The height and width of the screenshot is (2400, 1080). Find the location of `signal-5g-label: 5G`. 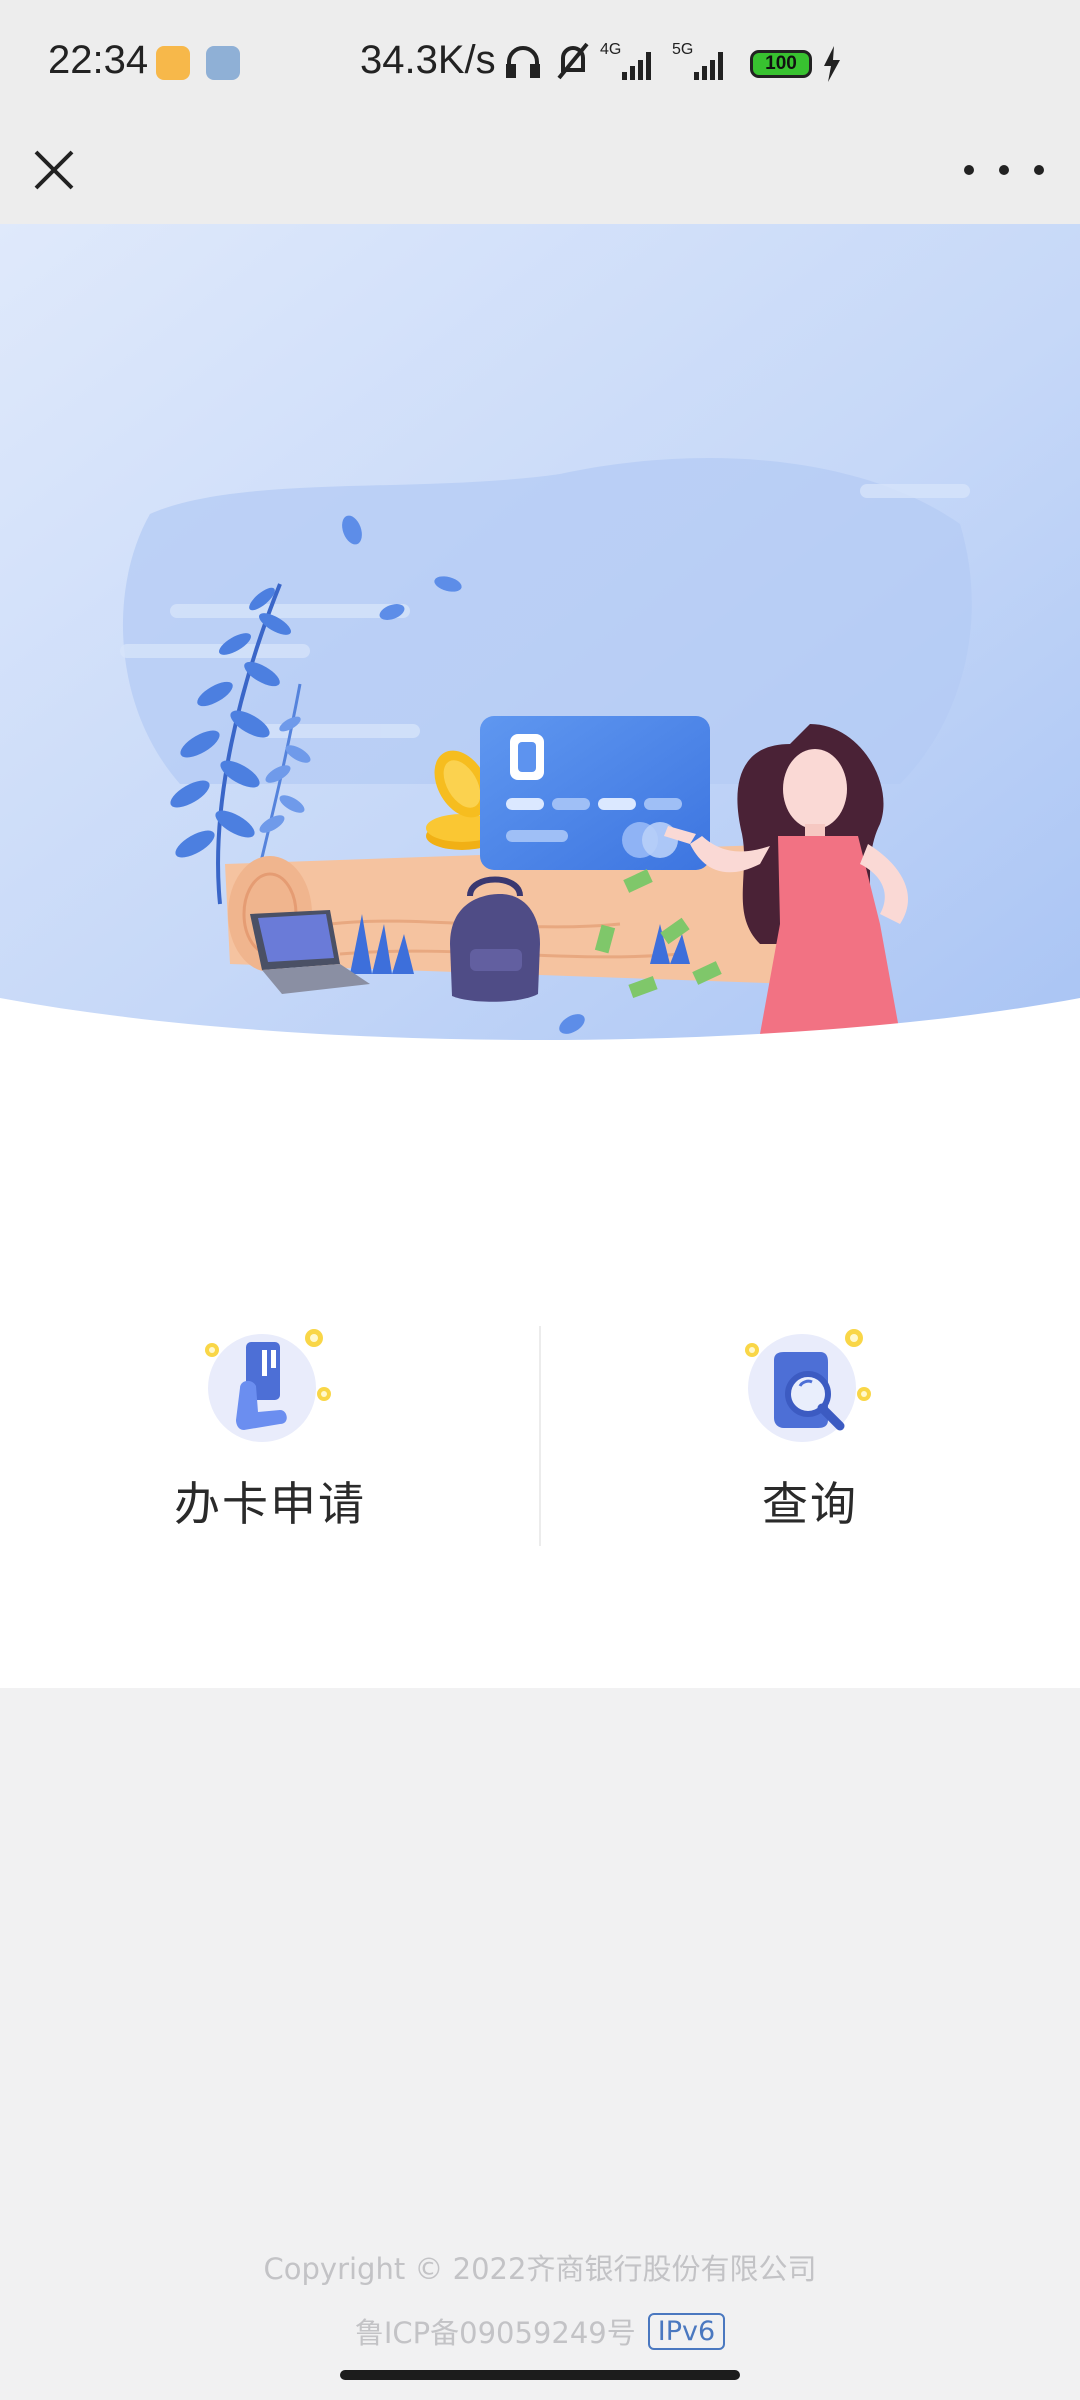

signal-5g-label: 5G is located at coordinates (682, 49).